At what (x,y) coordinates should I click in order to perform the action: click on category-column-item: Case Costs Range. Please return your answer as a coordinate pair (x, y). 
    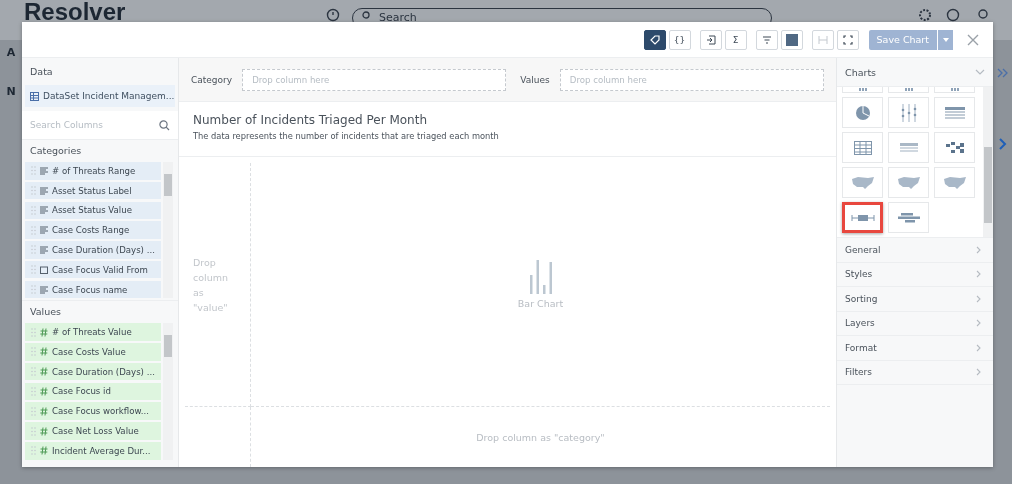
    Looking at the image, I should click on (93, 230).